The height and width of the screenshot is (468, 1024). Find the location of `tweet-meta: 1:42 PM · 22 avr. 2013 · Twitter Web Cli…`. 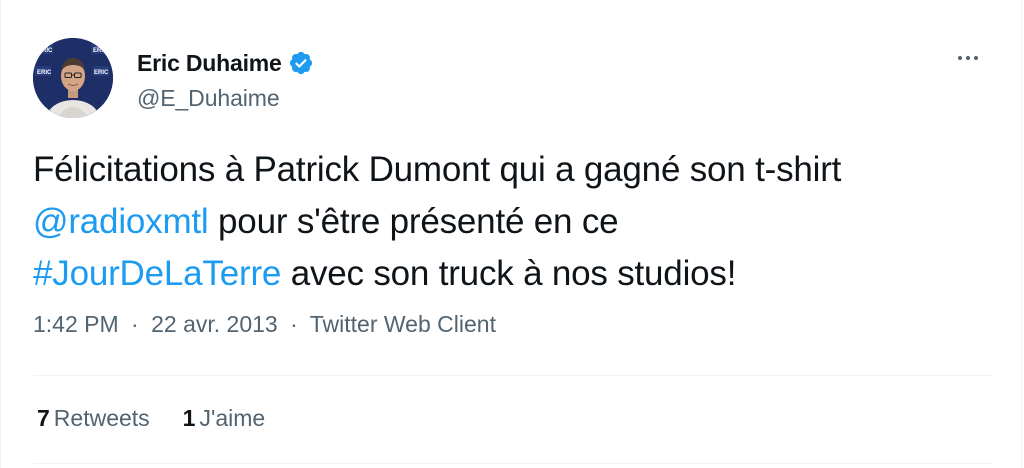

tweet-meta: 1:42 PM · 22 avr. 2013 · Twitter Web Cli… is located at coordinates (264, 324).